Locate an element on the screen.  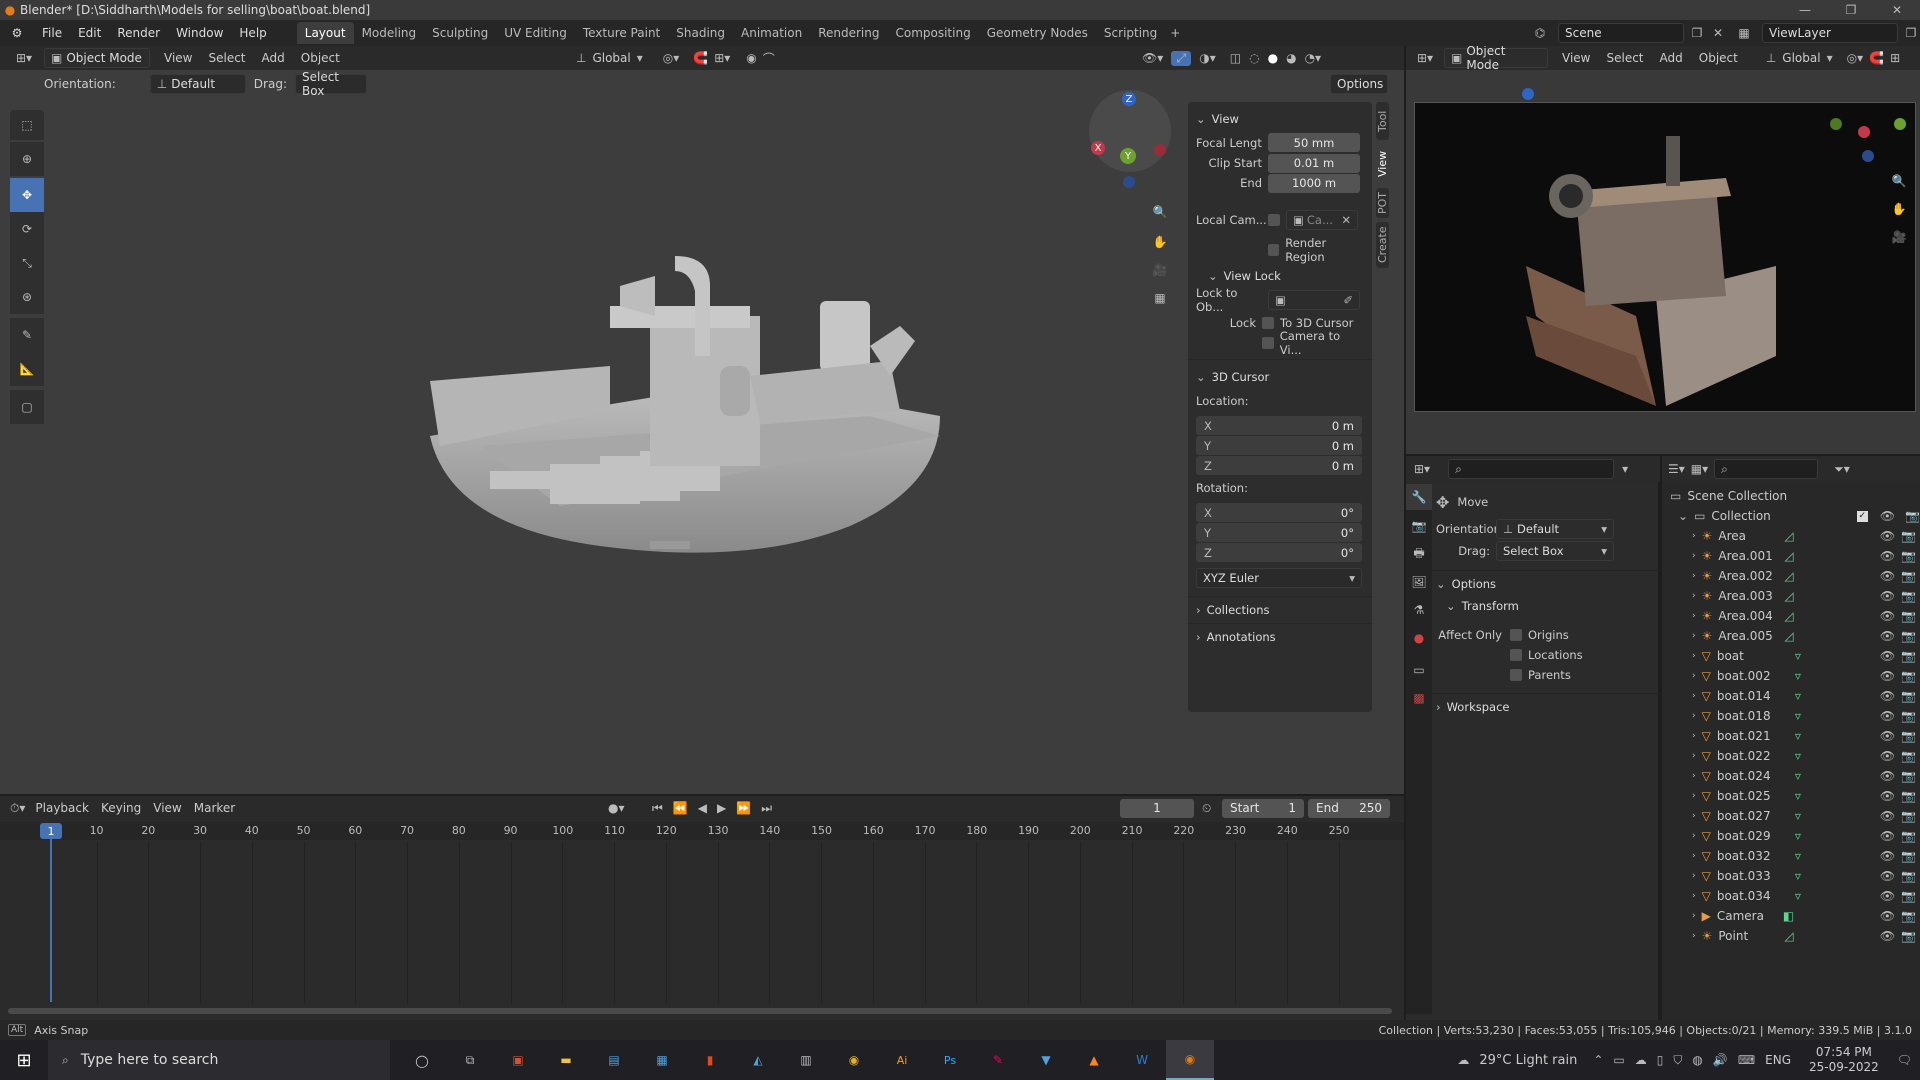
tab-shading: Shading is located at coordinates (700, 33).